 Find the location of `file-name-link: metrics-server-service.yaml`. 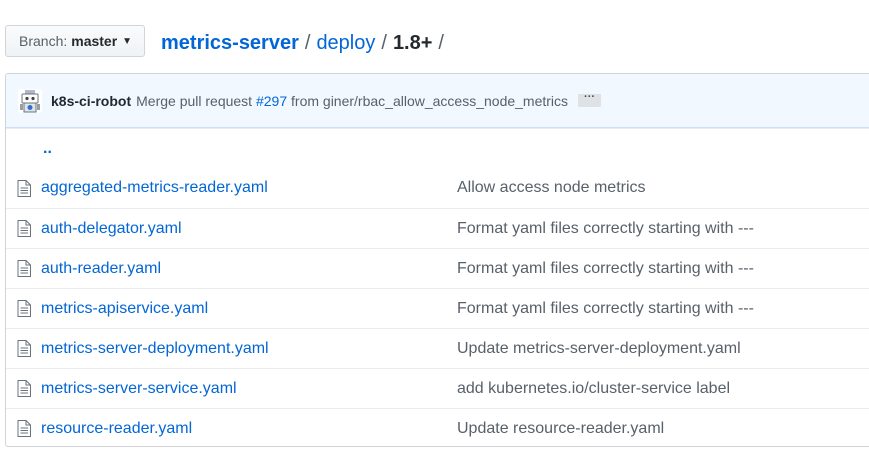

file-name-link: metrics-server-service.yaml is located at coordinates (249, 389).